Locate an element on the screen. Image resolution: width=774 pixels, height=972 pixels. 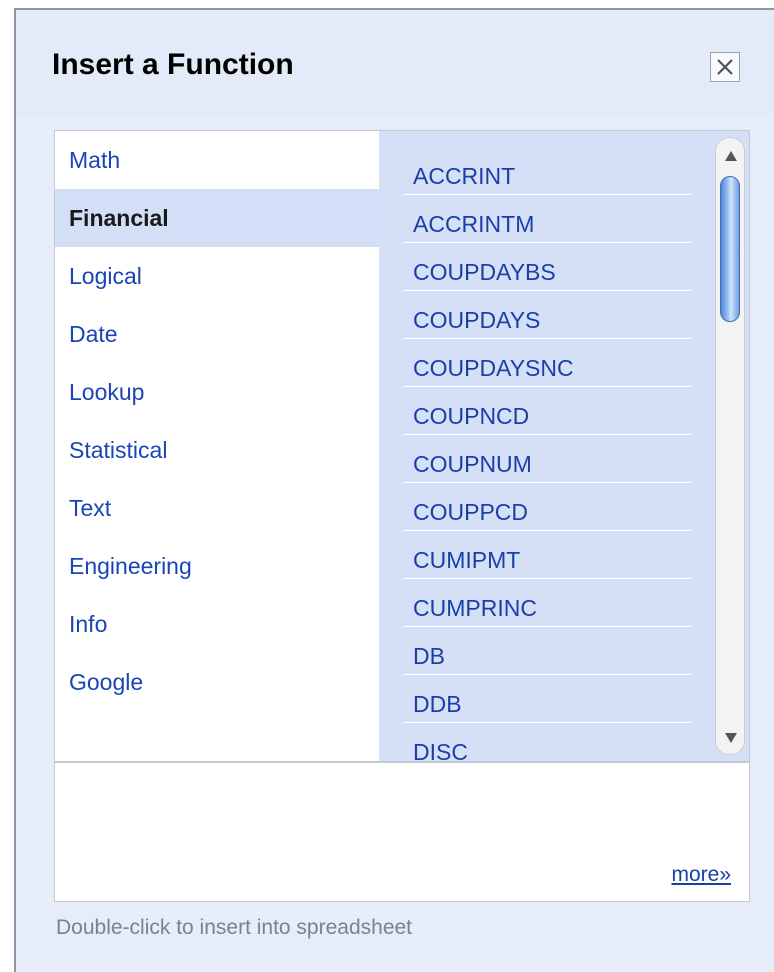
dialog-title-bar: Insert a Function is located at coordinates (395, 63).